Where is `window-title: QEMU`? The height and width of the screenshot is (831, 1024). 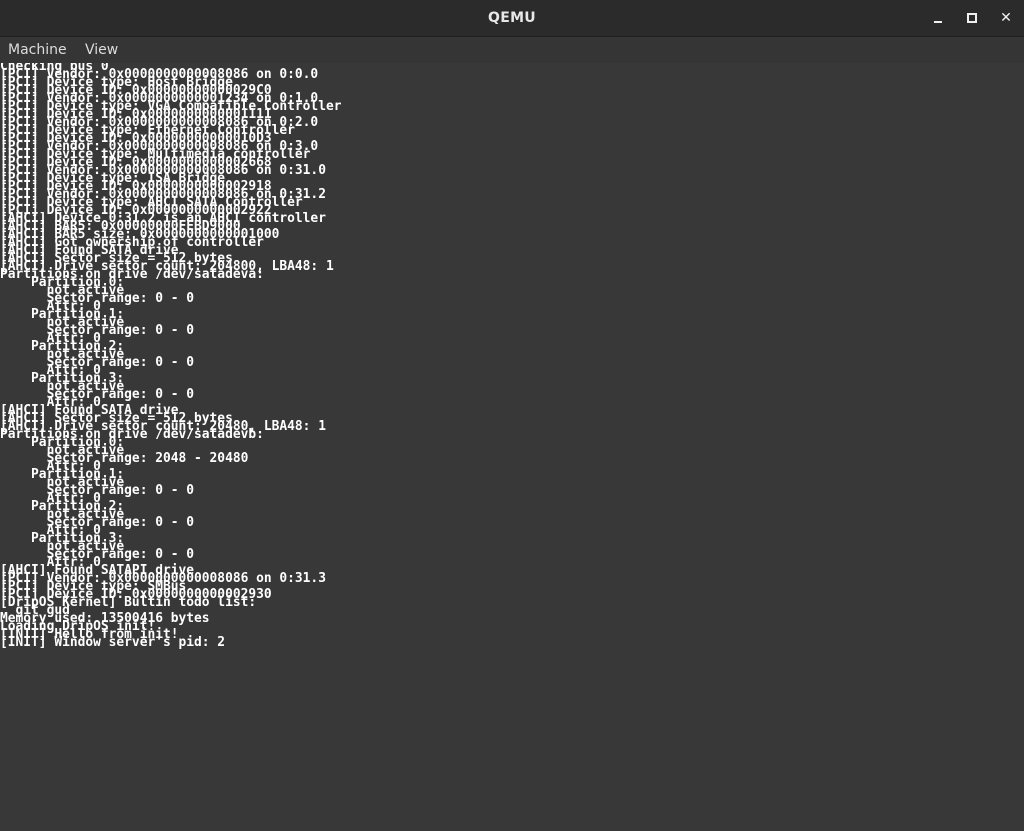 window-title: QEMU is located at coordinates (512, 18).